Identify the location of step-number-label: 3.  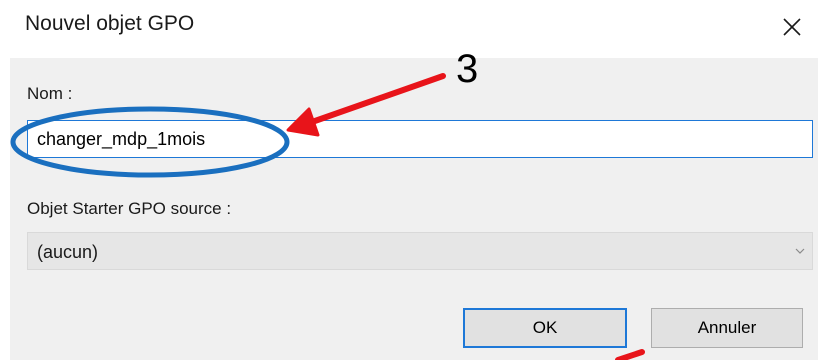
(467, 69).